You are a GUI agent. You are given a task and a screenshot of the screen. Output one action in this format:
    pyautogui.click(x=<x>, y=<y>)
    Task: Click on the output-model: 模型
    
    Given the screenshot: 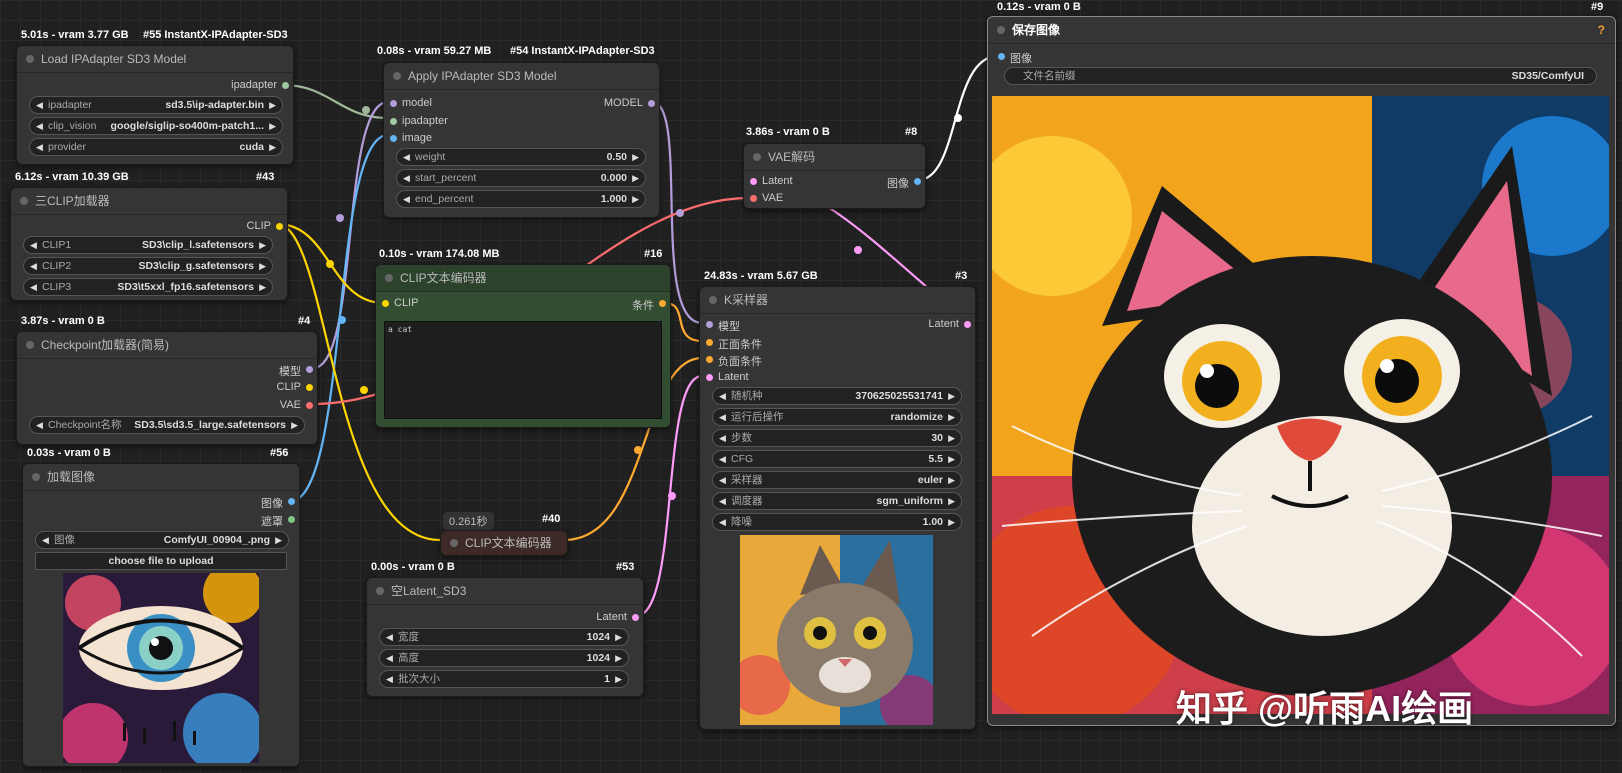 What is the action you would take?
    pyautogui.click(x=296, y=371)
    